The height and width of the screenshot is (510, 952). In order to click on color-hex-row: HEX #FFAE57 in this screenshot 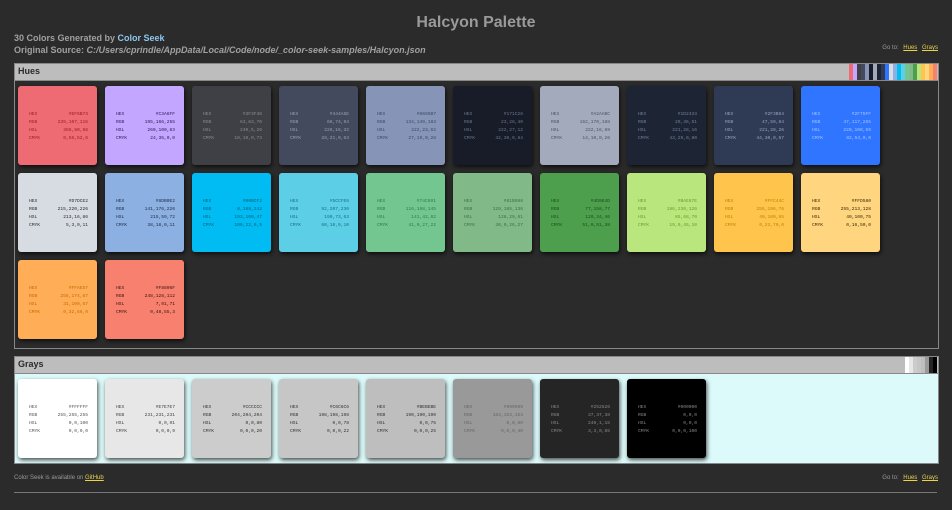, I will do `click(58, 288)`.